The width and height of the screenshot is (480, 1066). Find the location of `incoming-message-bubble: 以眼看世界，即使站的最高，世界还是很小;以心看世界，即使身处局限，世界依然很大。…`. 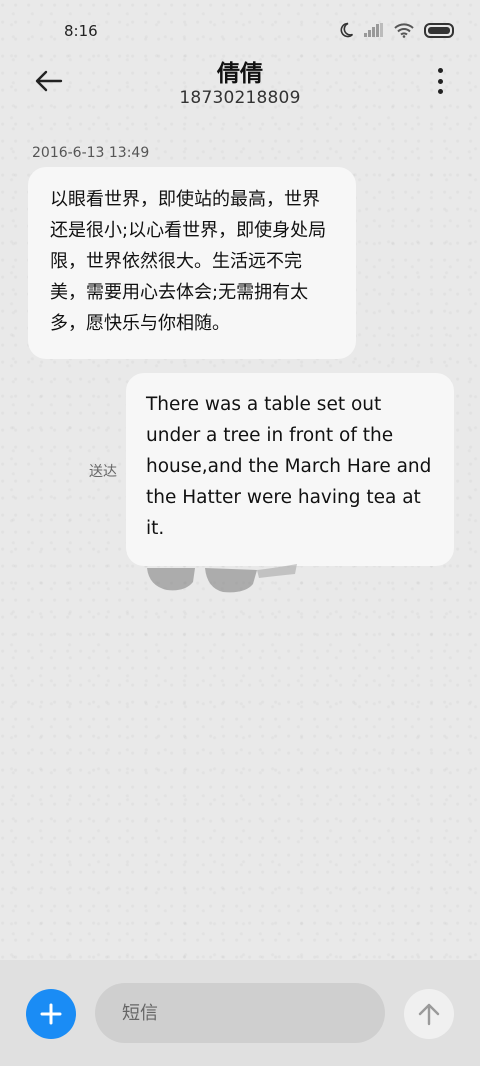

incoming-message-bubble: 以眼看世界，即使站的最高，世界还是很小;以心看世界，即使身处局限，世界依然很大。… is located at coordinates (192, 263).